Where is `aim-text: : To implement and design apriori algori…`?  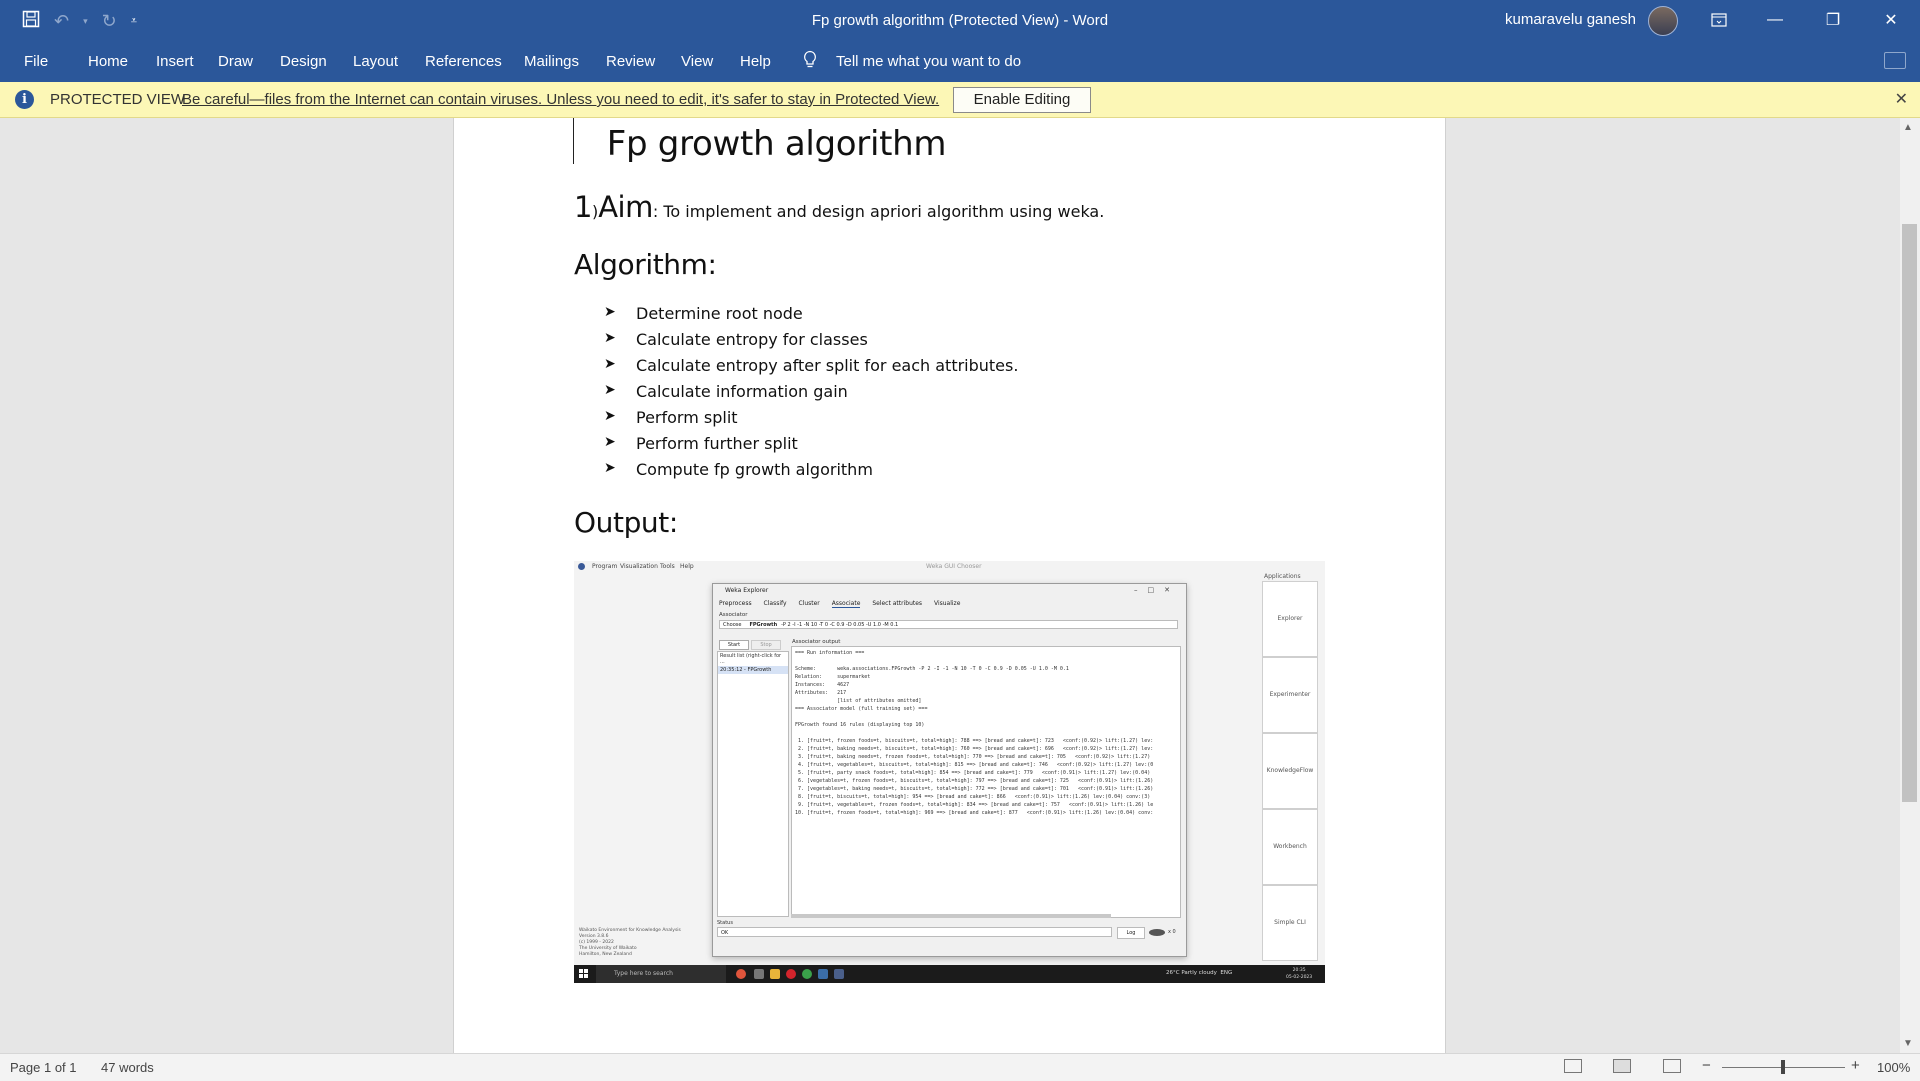 aim-text: : To implement and design apriori algori… is located at coordinates (878, 211).